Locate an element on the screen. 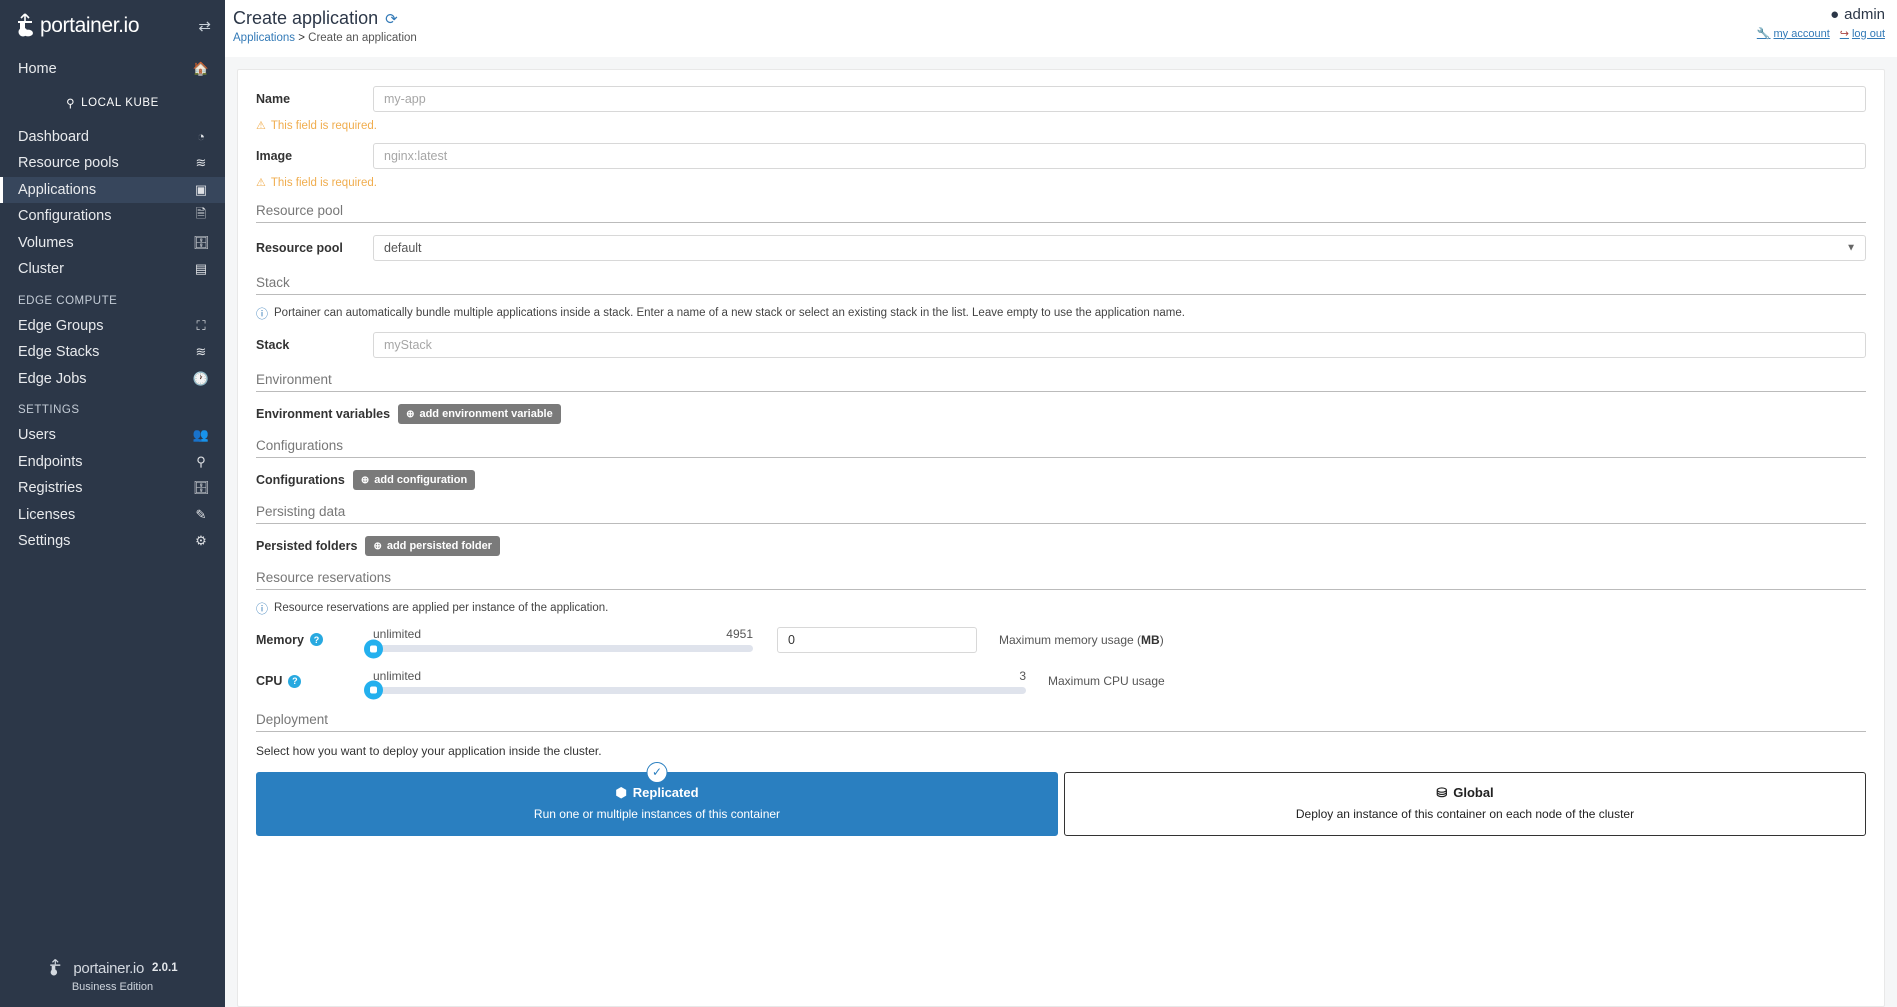 Image resolution: width=1897 pixels, height=1007 pixels. sidebar-item-label: Resource pools is located at coordinates (68, 163).